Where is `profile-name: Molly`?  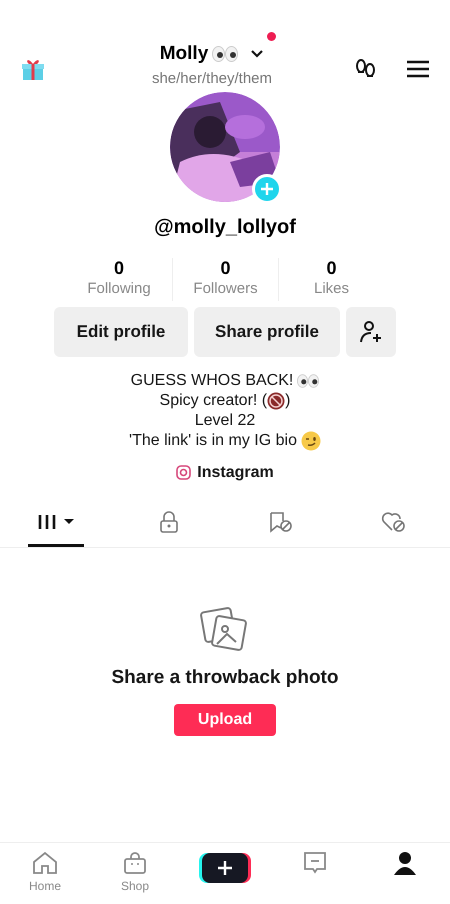 profile-name: Molly is located at coordinates (184, 54).